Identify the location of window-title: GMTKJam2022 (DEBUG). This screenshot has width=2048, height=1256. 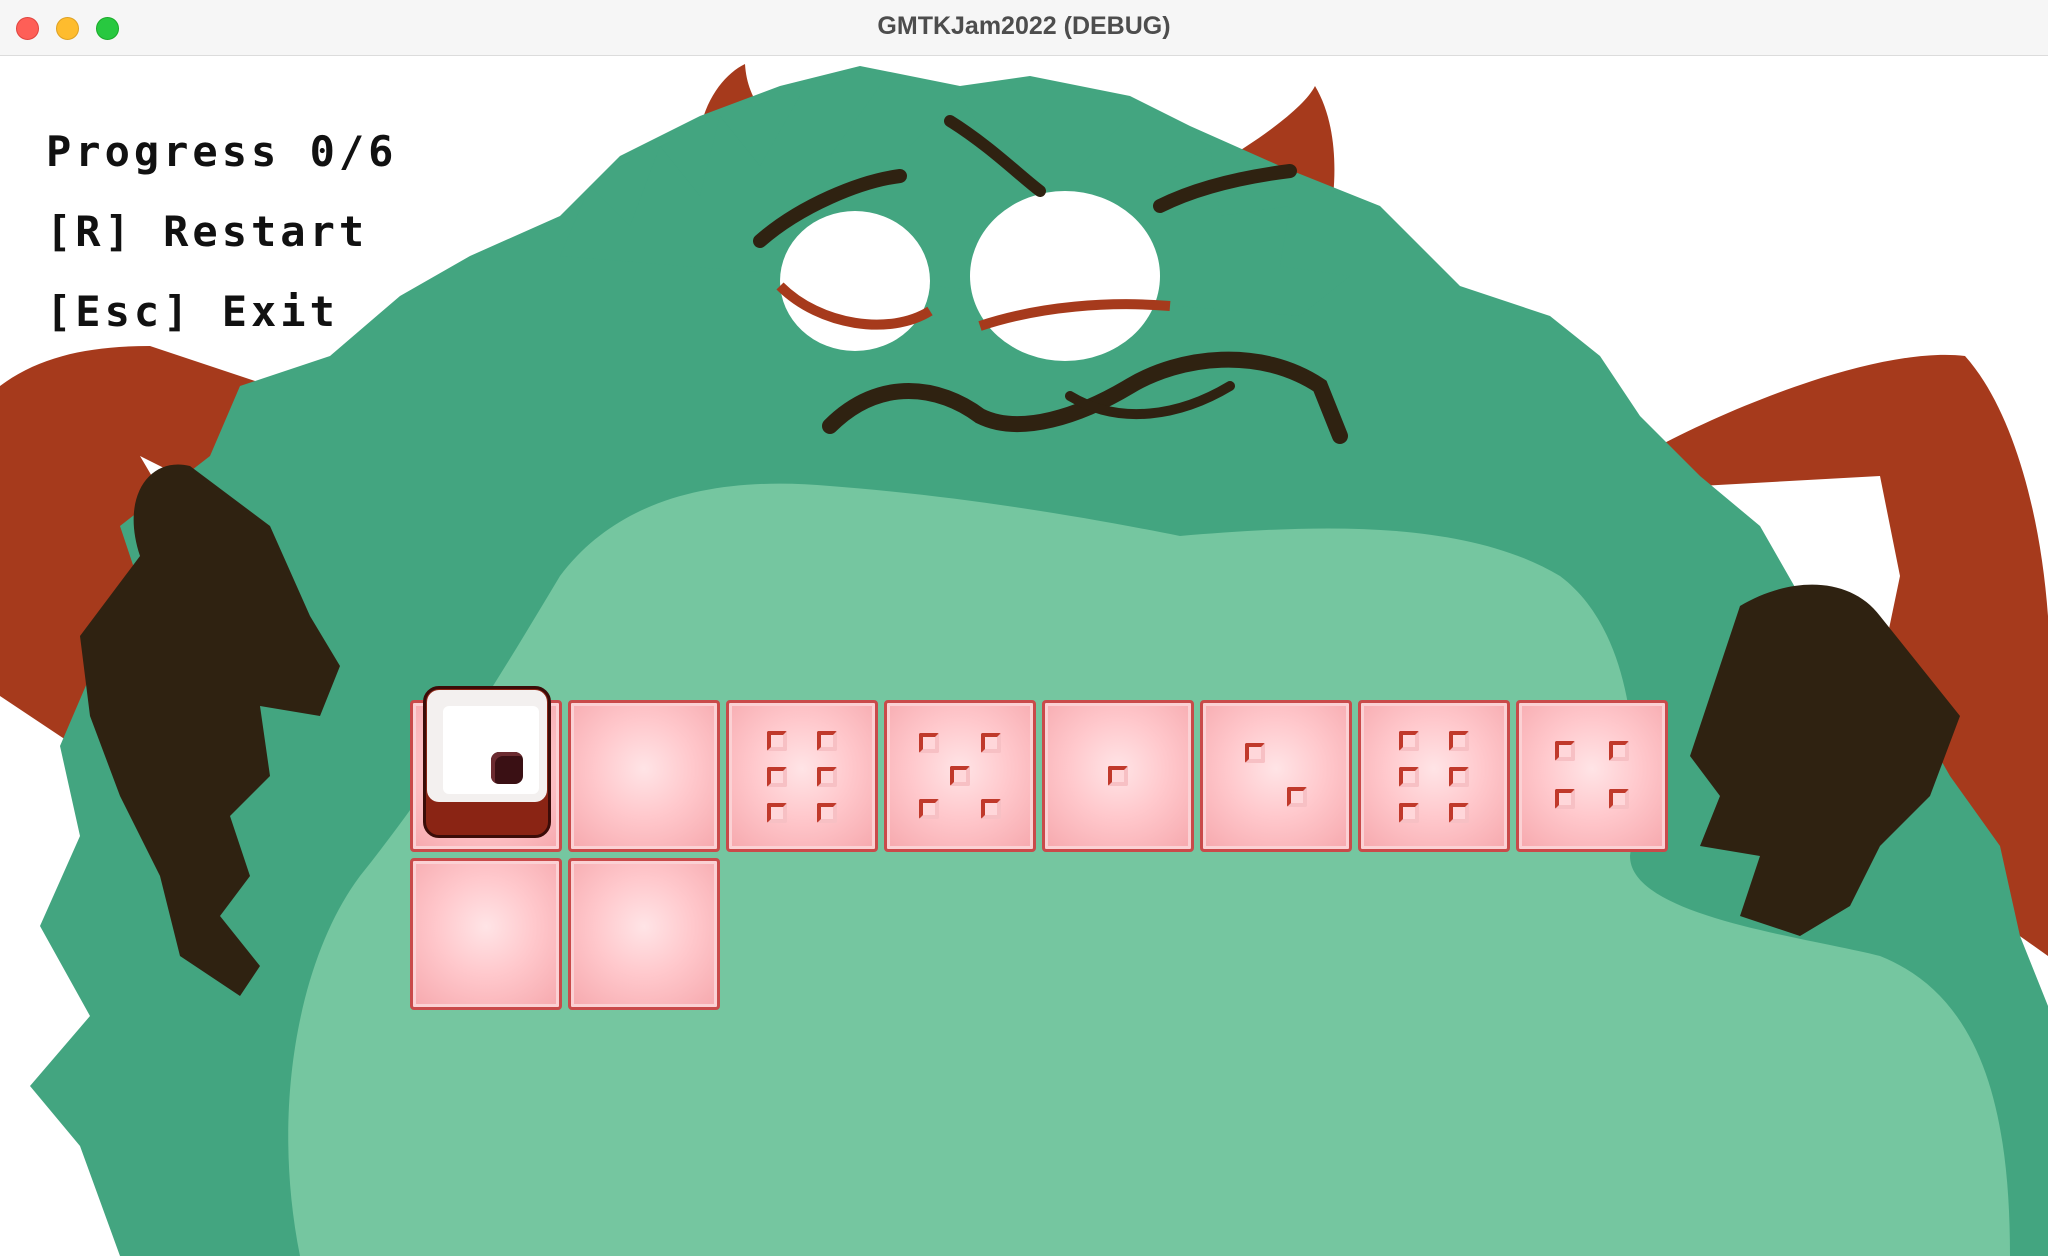
(1024, 26).